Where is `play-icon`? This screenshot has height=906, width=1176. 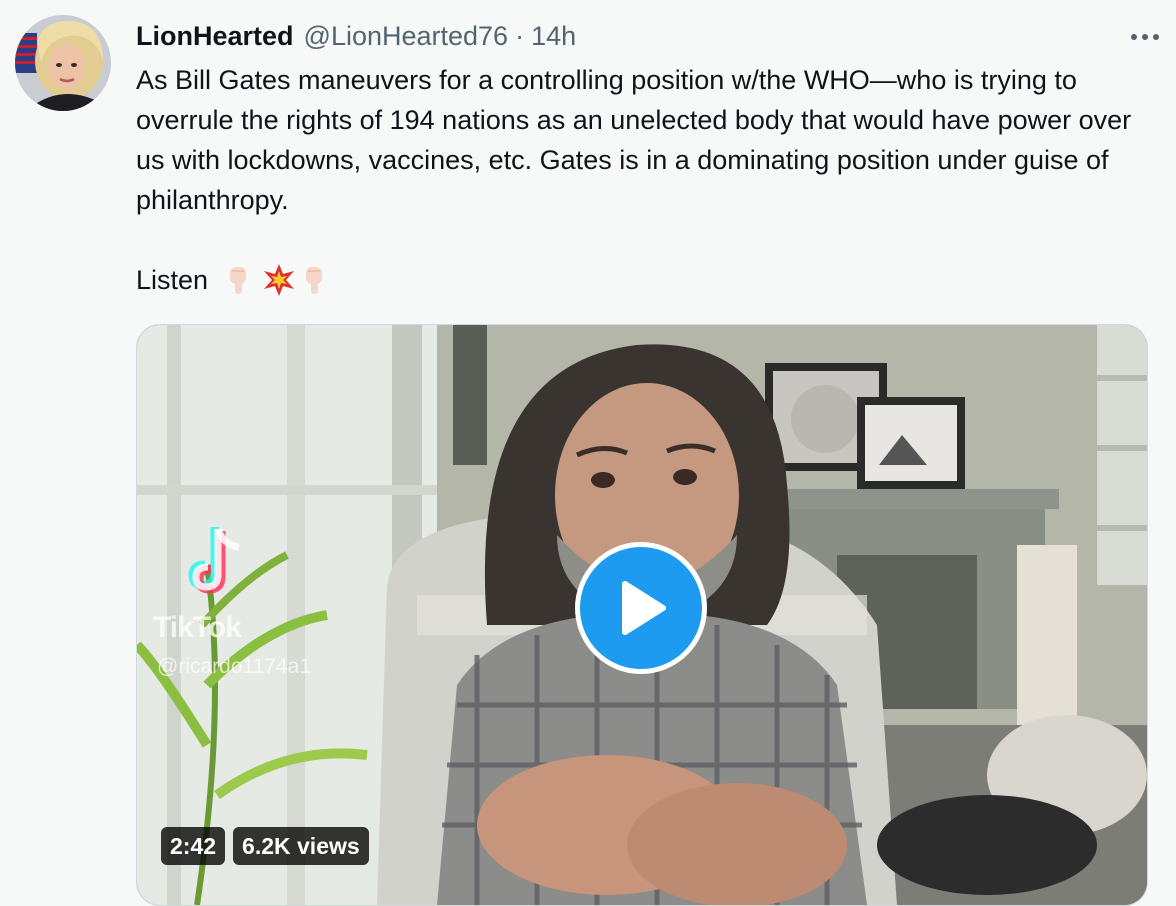 play-icon is located at coordinates (644, 608).